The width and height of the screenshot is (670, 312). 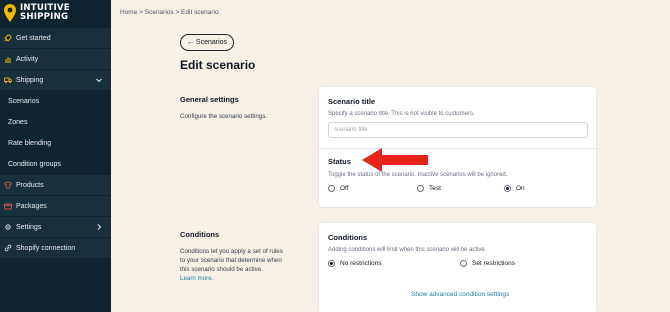 I want to click on brand-name: INTUITIVE SHIPPING, so click(x=45, y=13).